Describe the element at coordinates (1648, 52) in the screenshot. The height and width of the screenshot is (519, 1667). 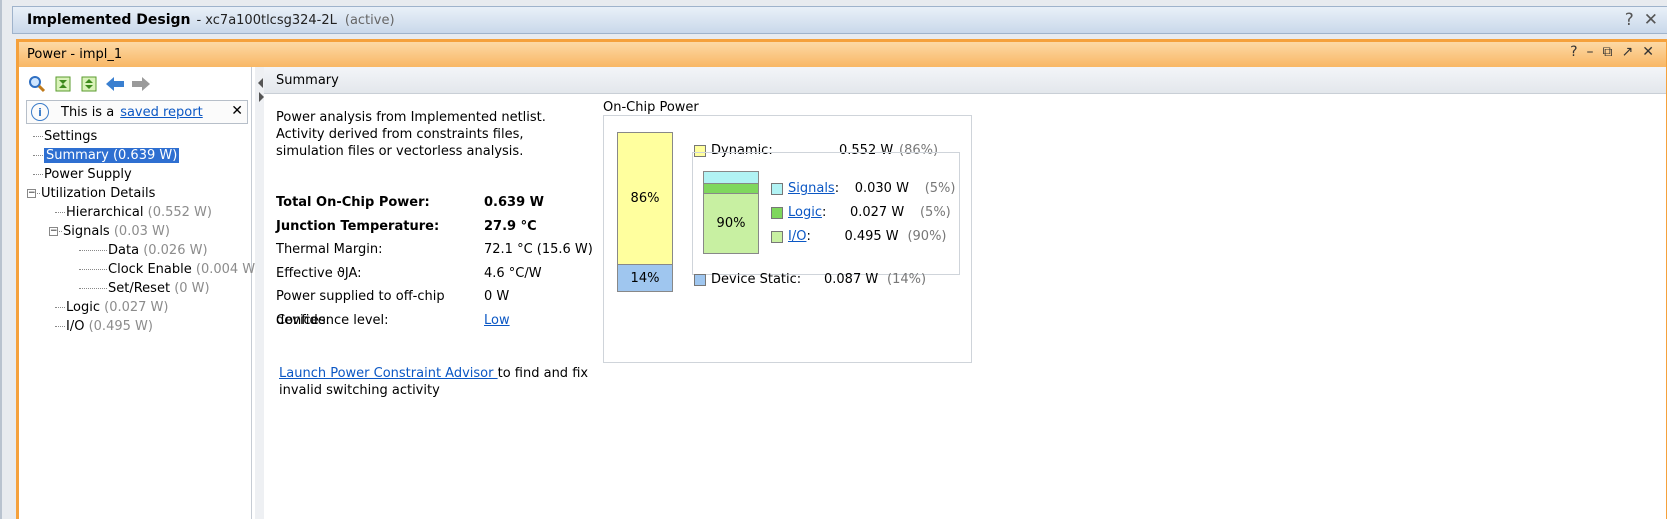
I see `panel-close-icon: ✕` at that location.